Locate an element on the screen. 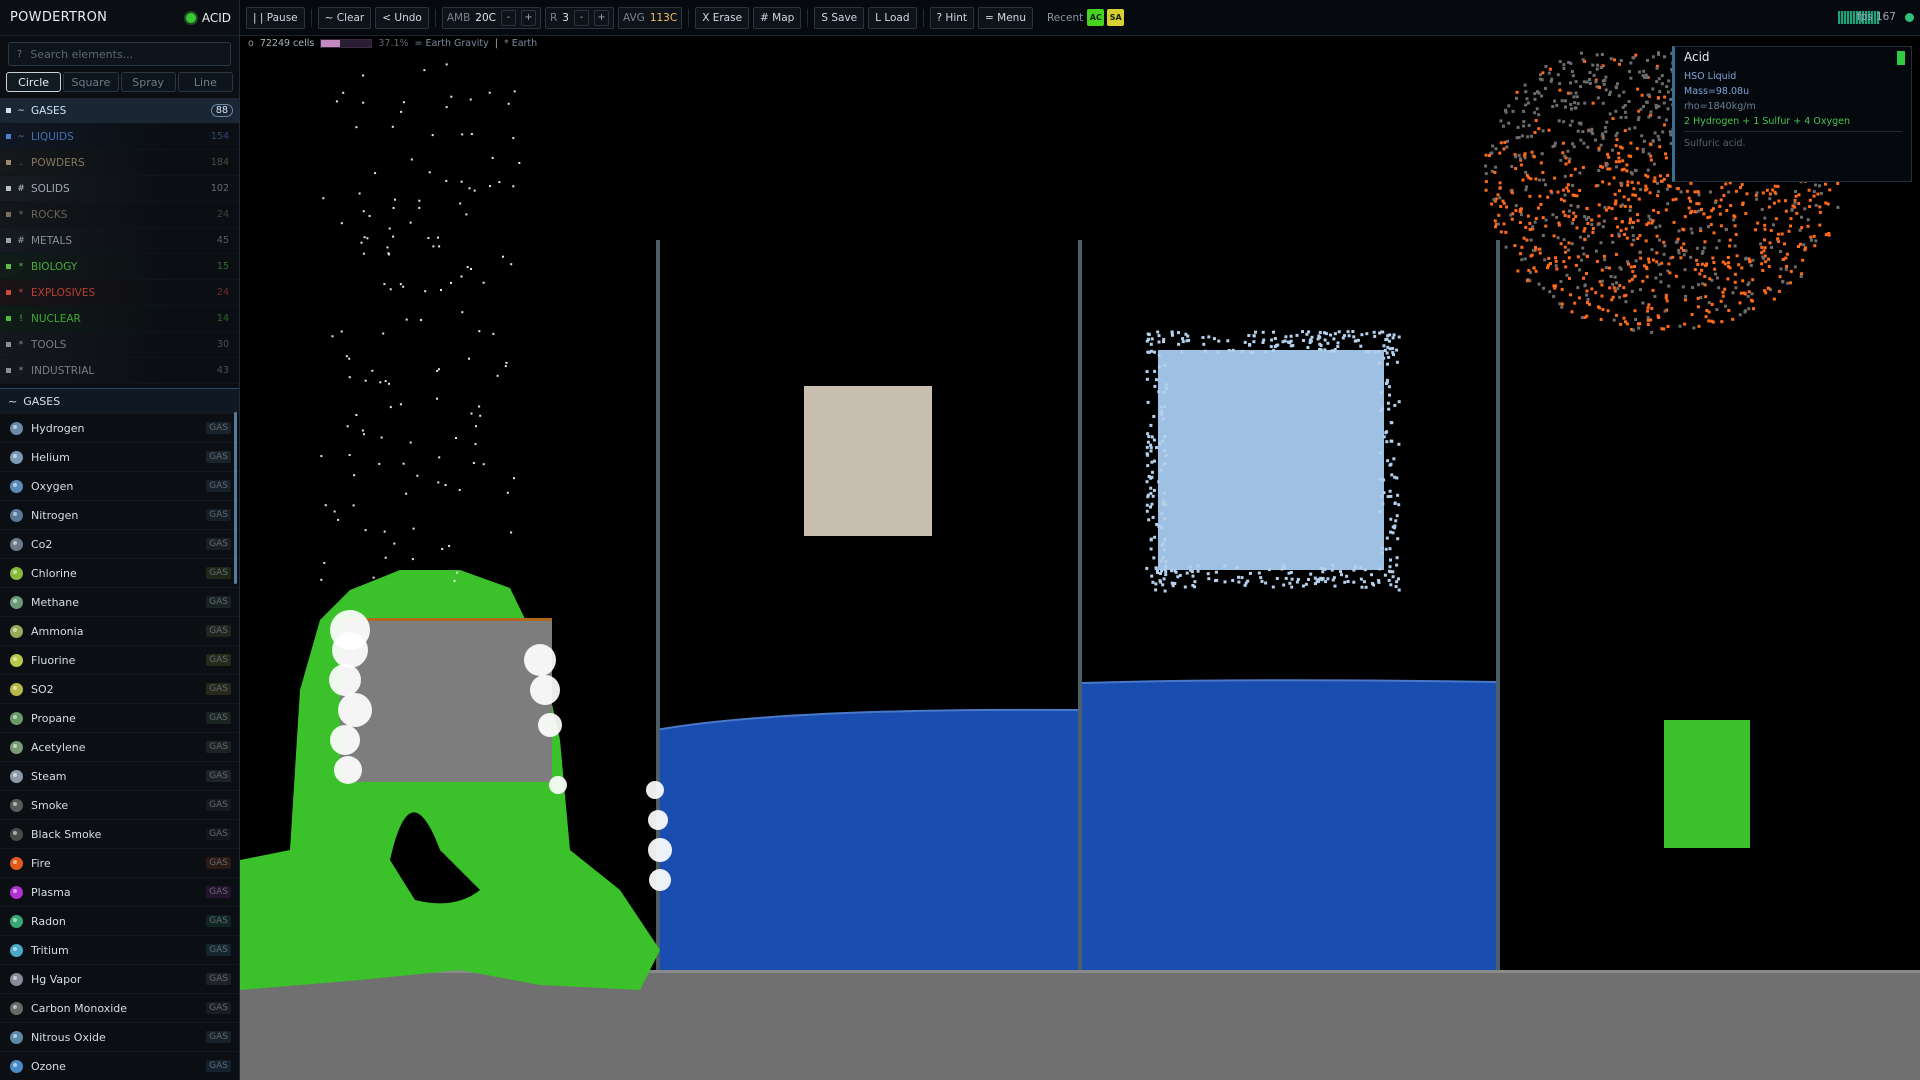  gases-section-header: ~ GASES is located at coordinates (119, 401).